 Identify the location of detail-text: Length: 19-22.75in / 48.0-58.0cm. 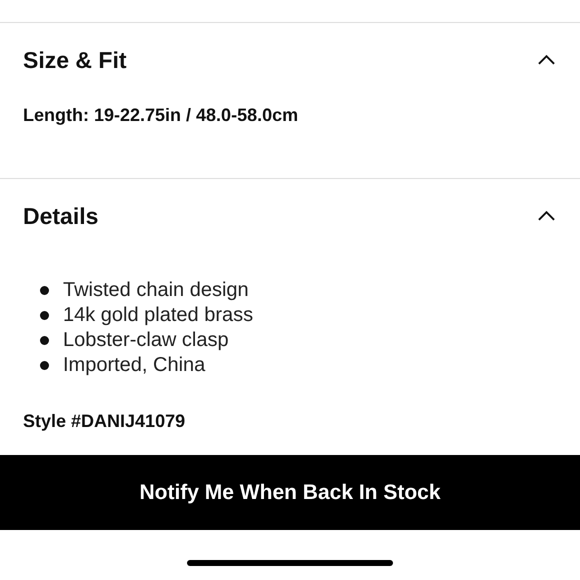
(161, 115).